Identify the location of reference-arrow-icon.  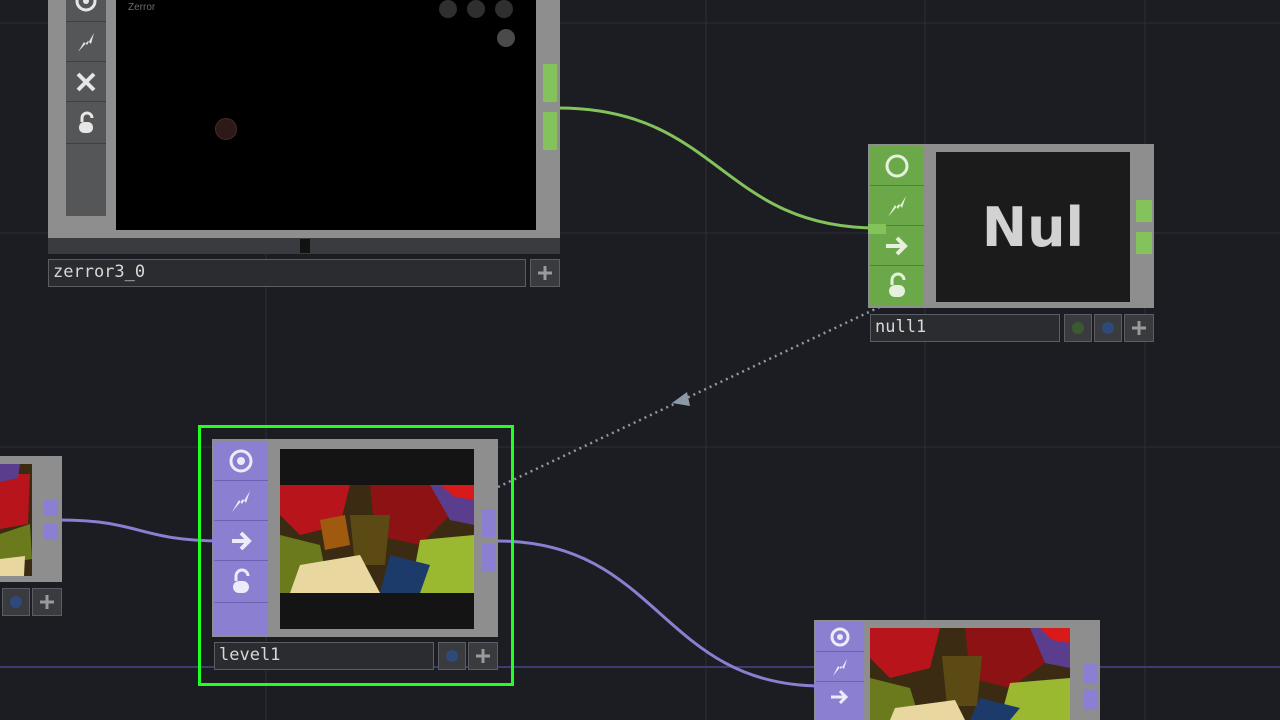
(681, 399).